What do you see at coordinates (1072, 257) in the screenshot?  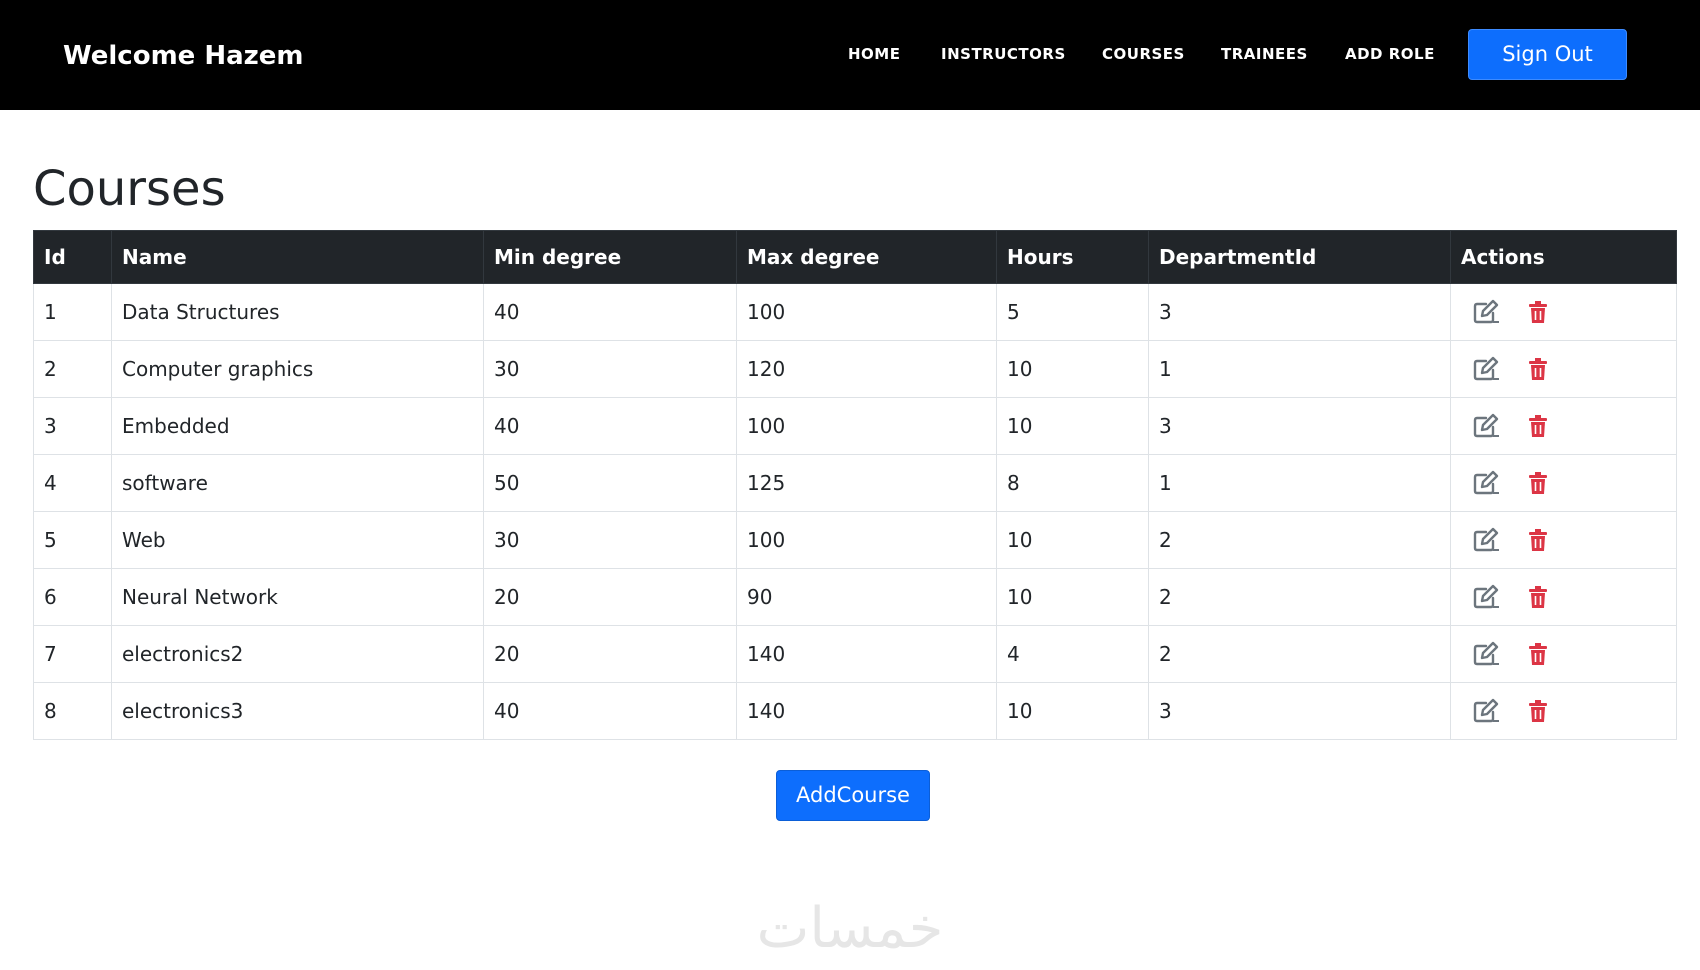 I see `column-header-hours: Hours` at bounding box center [1072, 257].